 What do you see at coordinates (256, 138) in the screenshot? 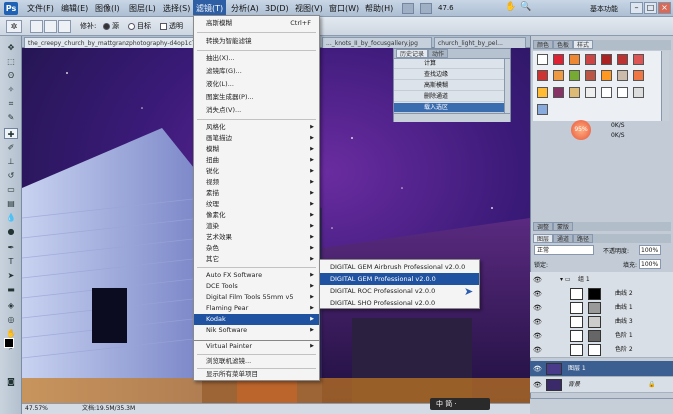
I see `menu-item-brush-strokes: 画笔描边 ▶` at bounding box center [256, 138].